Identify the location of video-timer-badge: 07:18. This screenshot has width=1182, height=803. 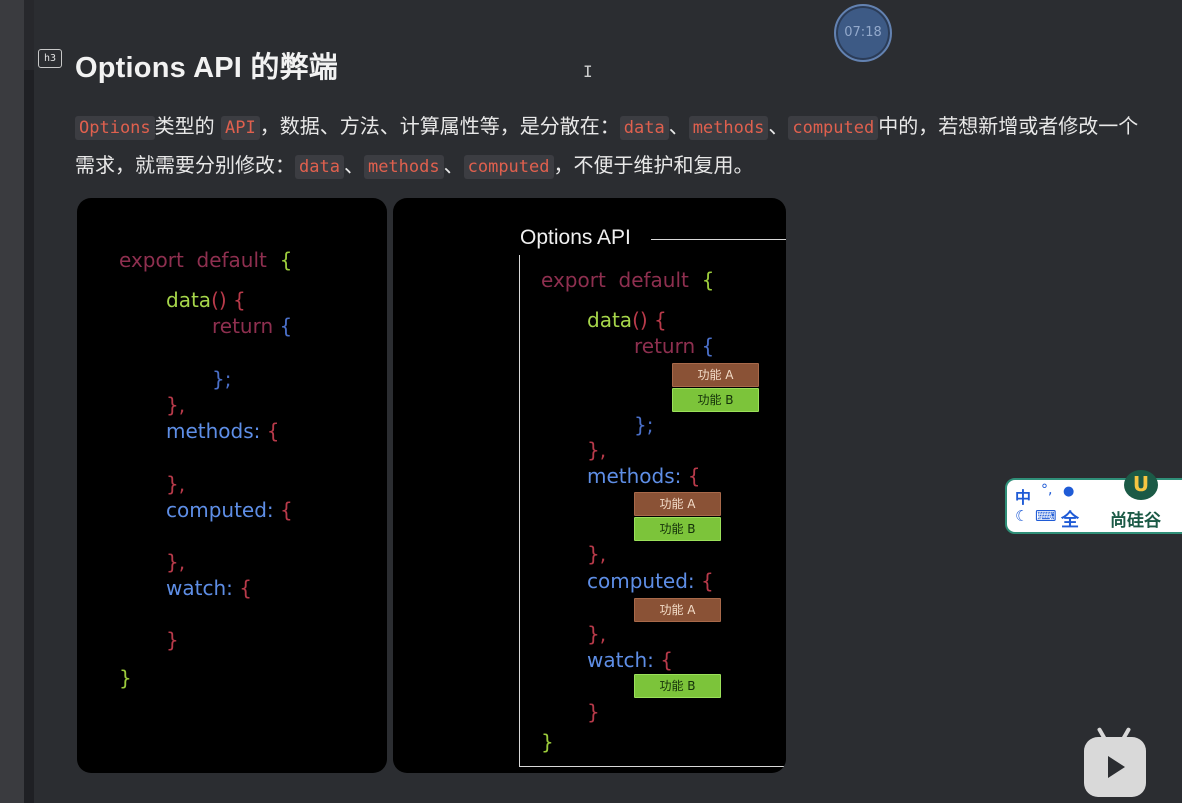
(863, 33).